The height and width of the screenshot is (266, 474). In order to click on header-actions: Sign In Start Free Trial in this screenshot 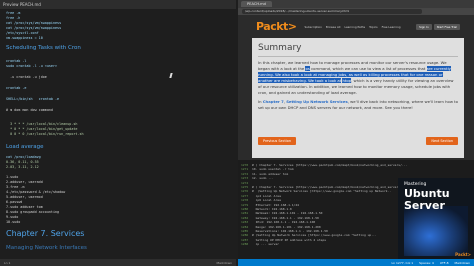, I will do `click(440, 26)`.